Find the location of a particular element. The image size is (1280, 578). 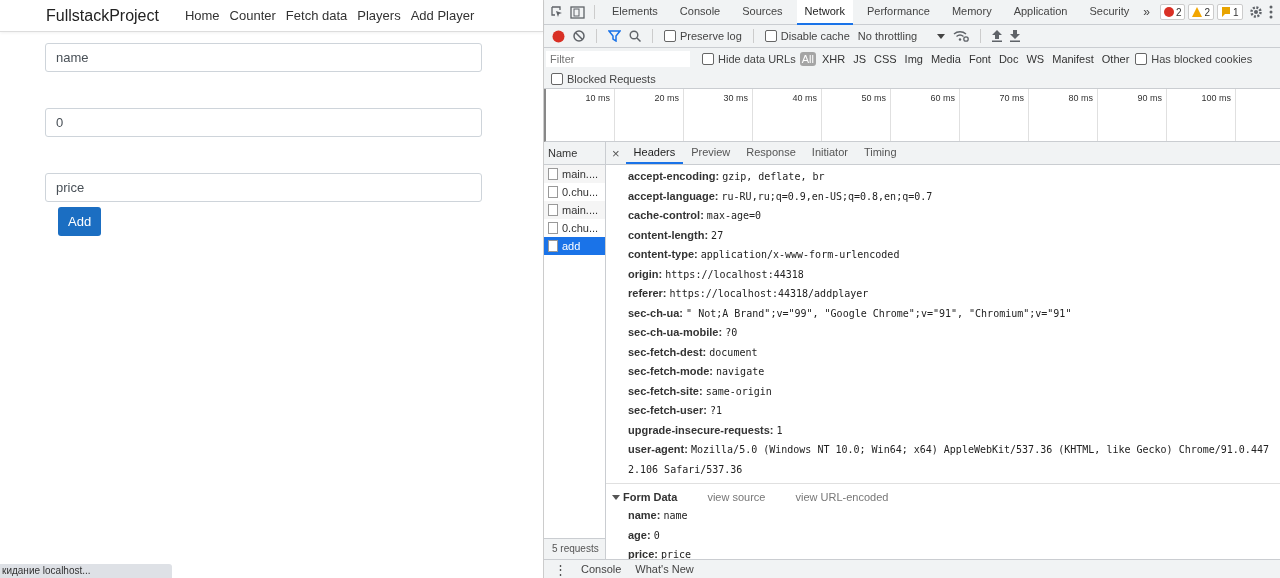

header-line: sec-ch-ua-mobile: ?0 is located at coordinates (683, 332).